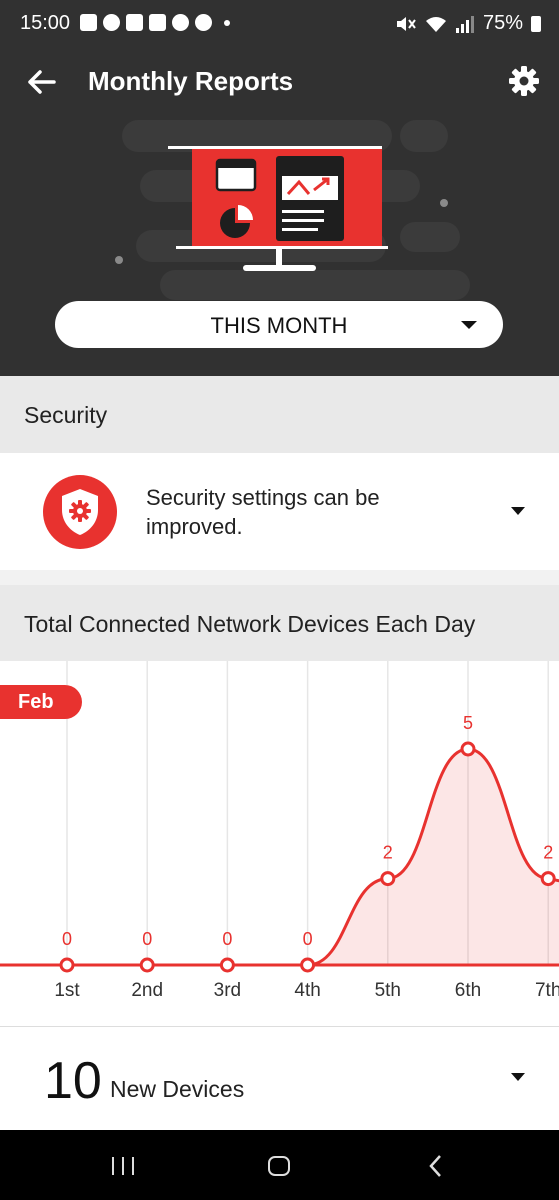  Describe the element at coordinates (279, 414) in the screenshot. I see `security-section-header: Security` at that location.